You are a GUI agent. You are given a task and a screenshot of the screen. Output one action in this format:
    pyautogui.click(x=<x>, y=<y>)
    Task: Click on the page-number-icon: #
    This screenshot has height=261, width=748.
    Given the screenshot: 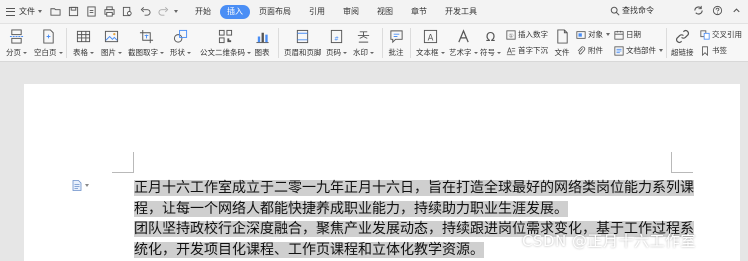 What is the action you would take?
    pyautogui.click(x=337, y=36)
    